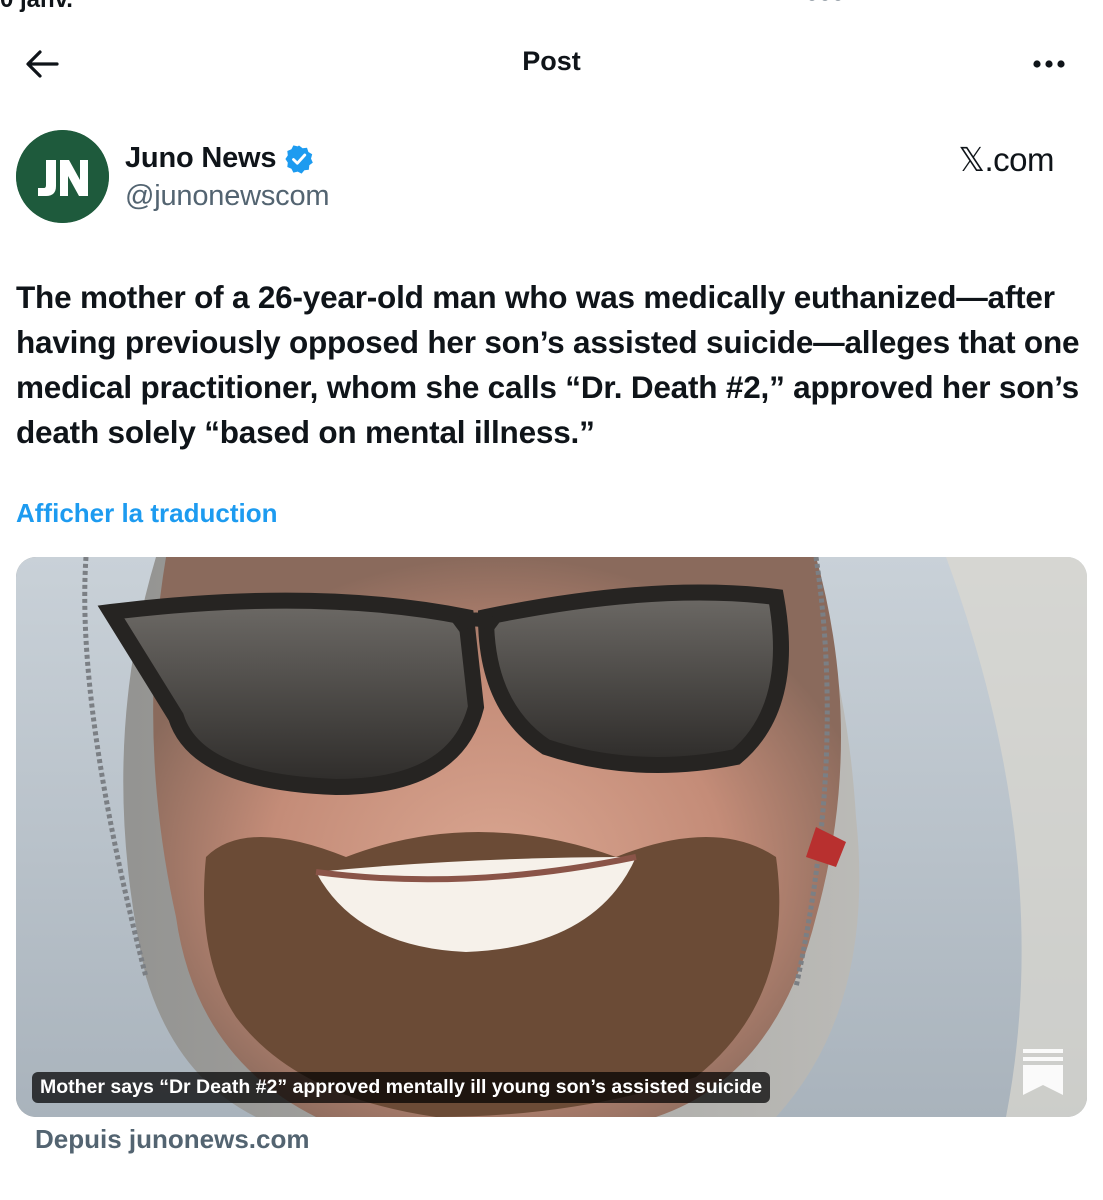 The width and height of the screenshot is (1103, 1200). What do you see at coordinates (36, 7) in the screenshot?
I see `status-date-fragment: 0 janv.` at bounding box center [36, 7].